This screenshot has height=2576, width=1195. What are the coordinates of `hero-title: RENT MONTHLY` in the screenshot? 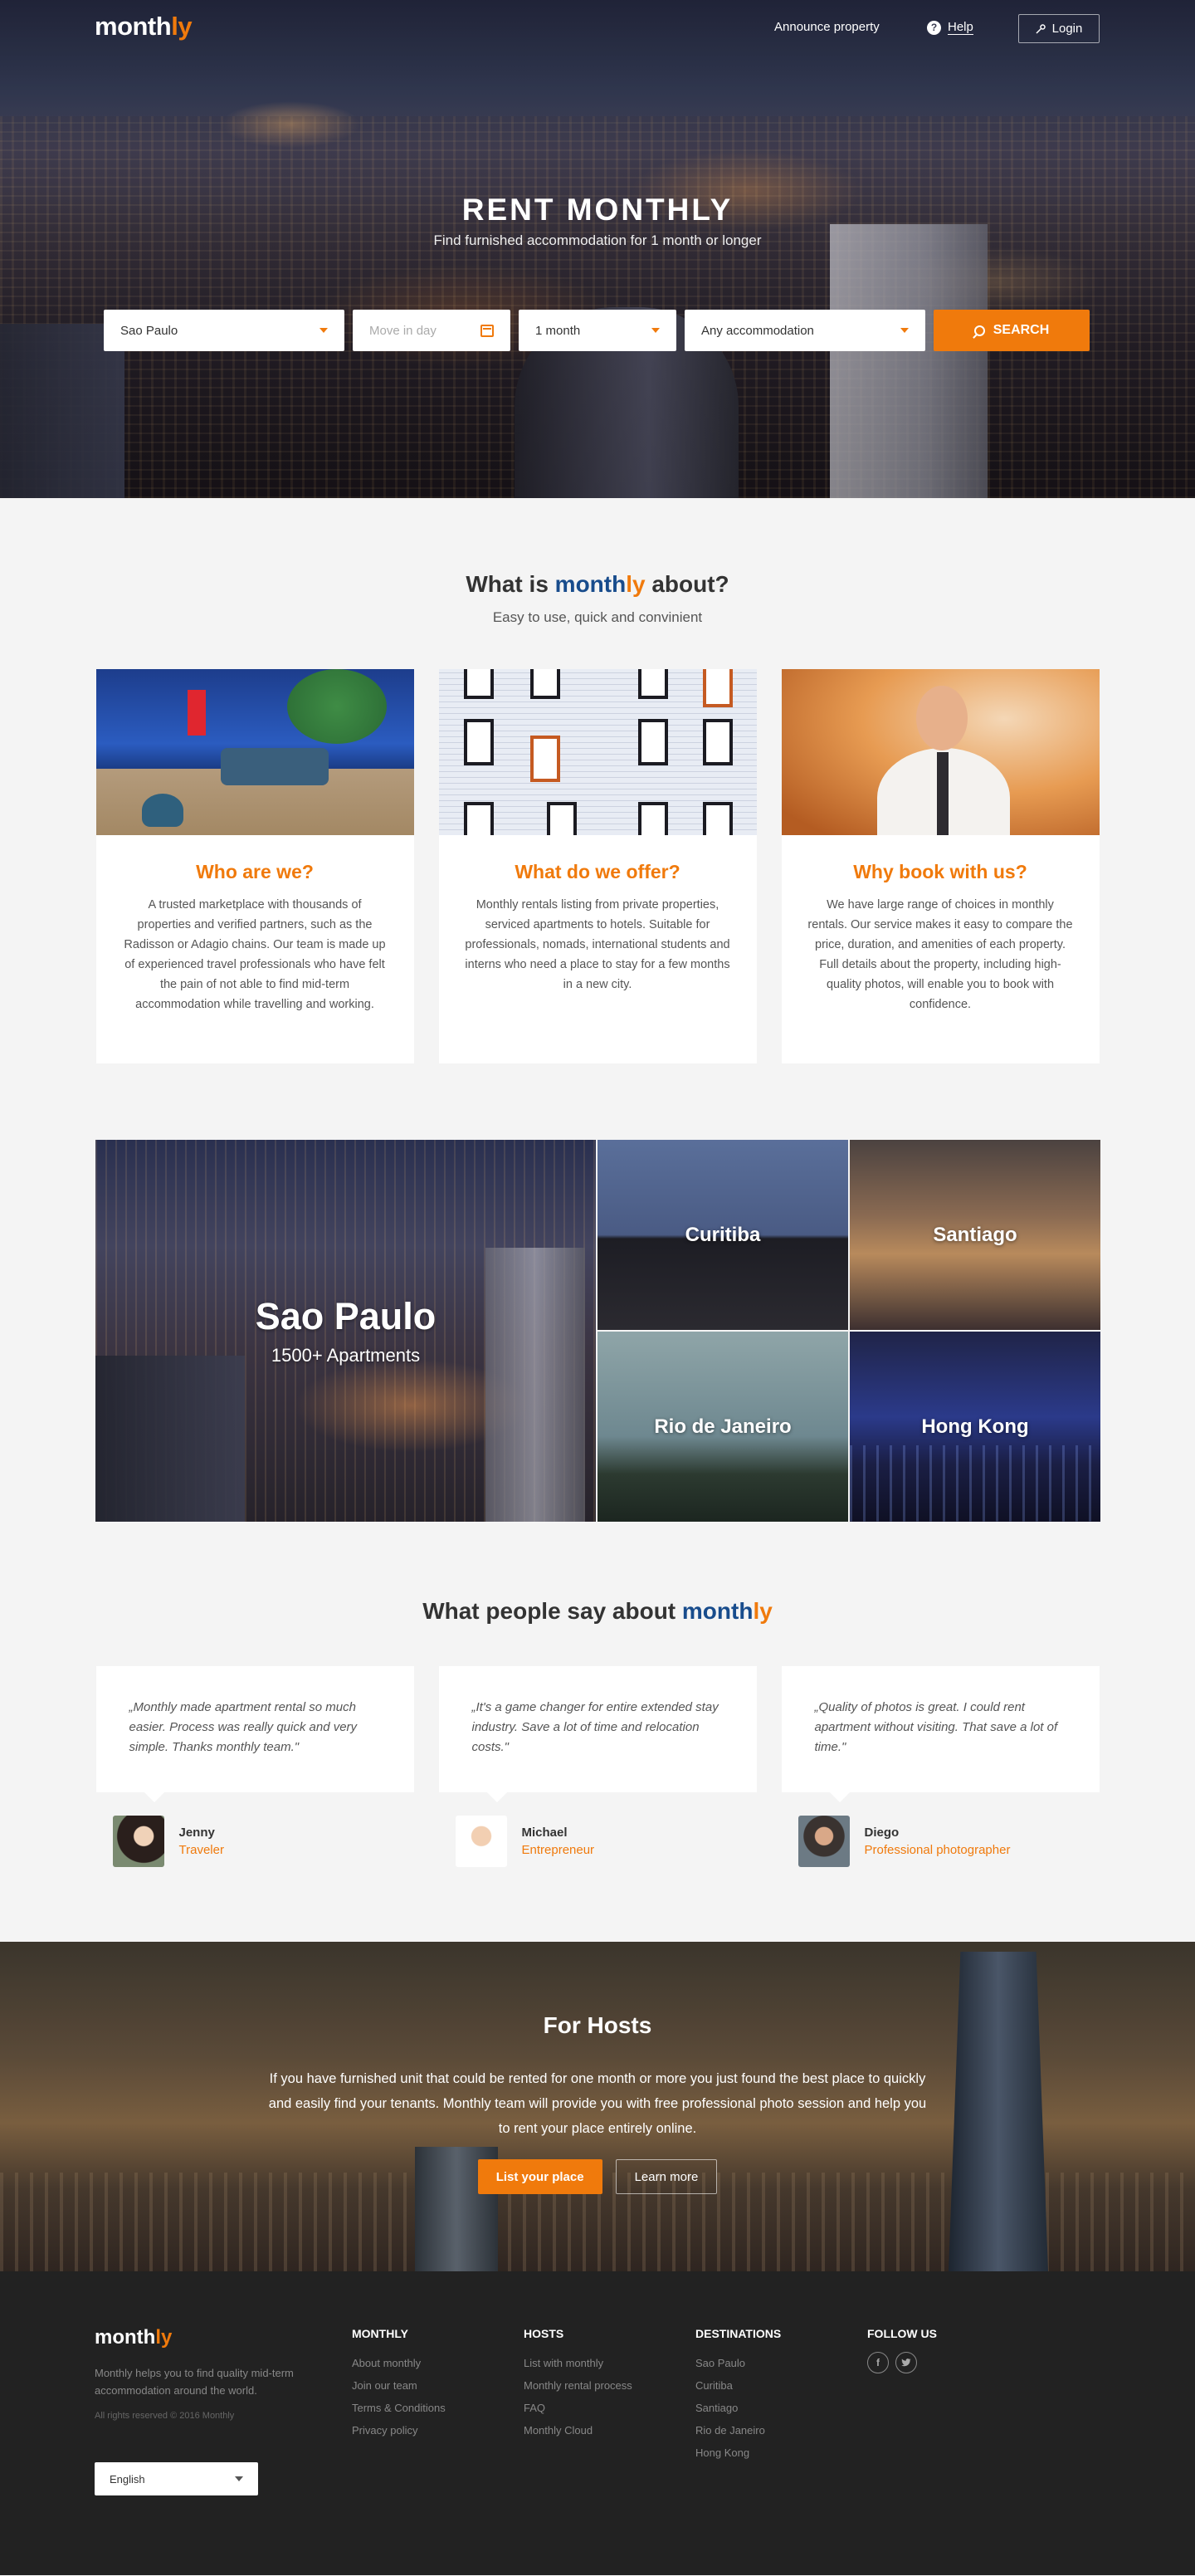 It's located at (597, 210).